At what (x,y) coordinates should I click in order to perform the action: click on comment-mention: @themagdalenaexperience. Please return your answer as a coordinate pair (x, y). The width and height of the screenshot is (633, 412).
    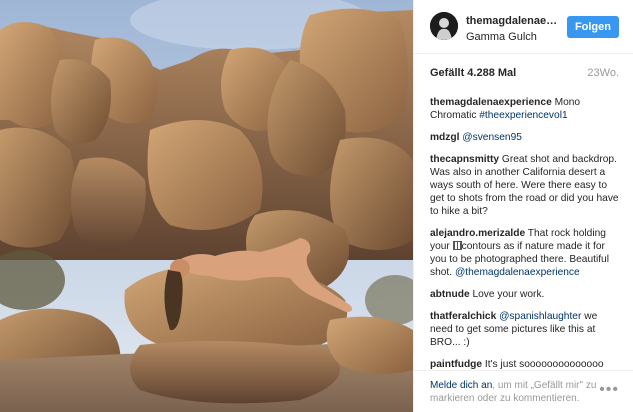
    Looking at the image, I should click on (517, 272).